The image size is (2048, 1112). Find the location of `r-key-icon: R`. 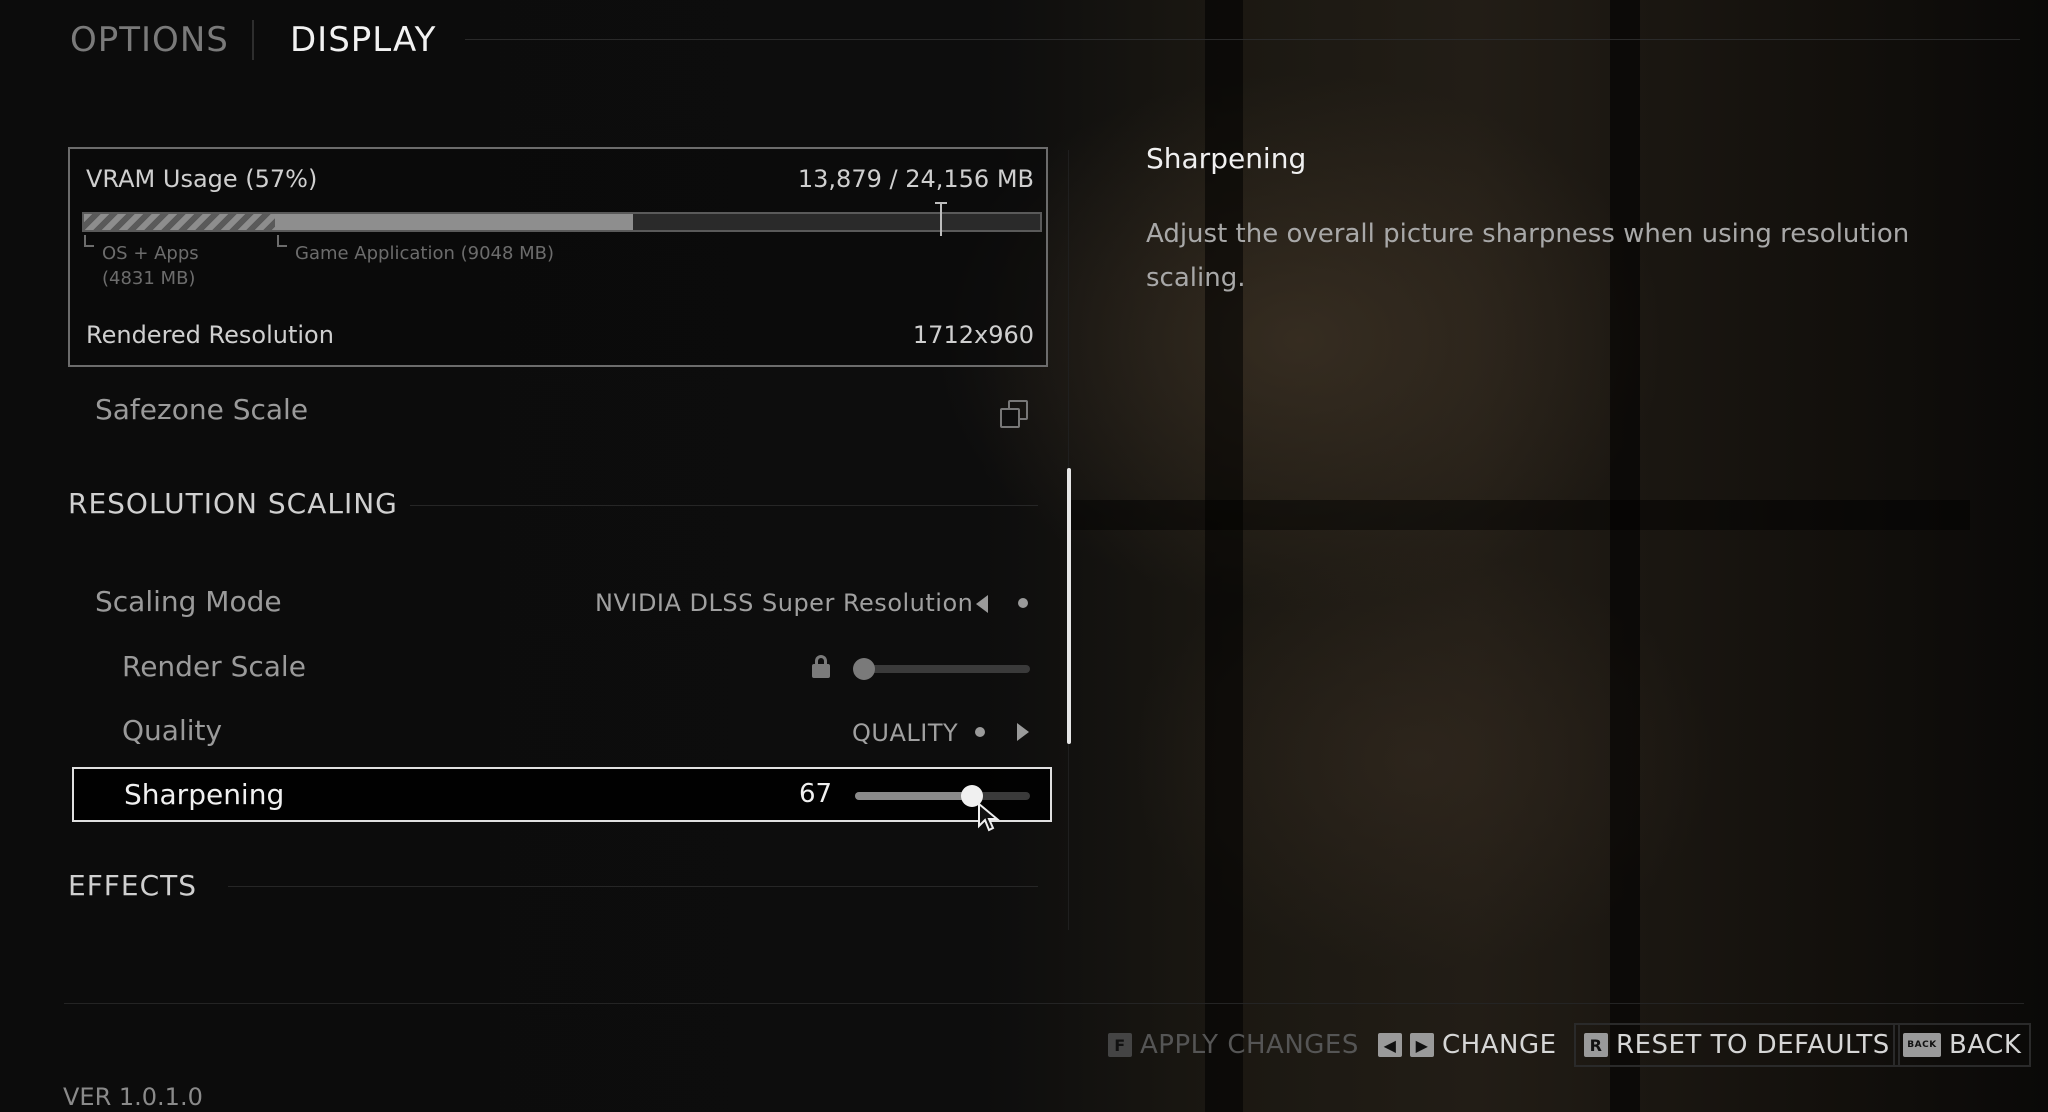

r-key-icon: R is located at coordinates (1596, 1045).